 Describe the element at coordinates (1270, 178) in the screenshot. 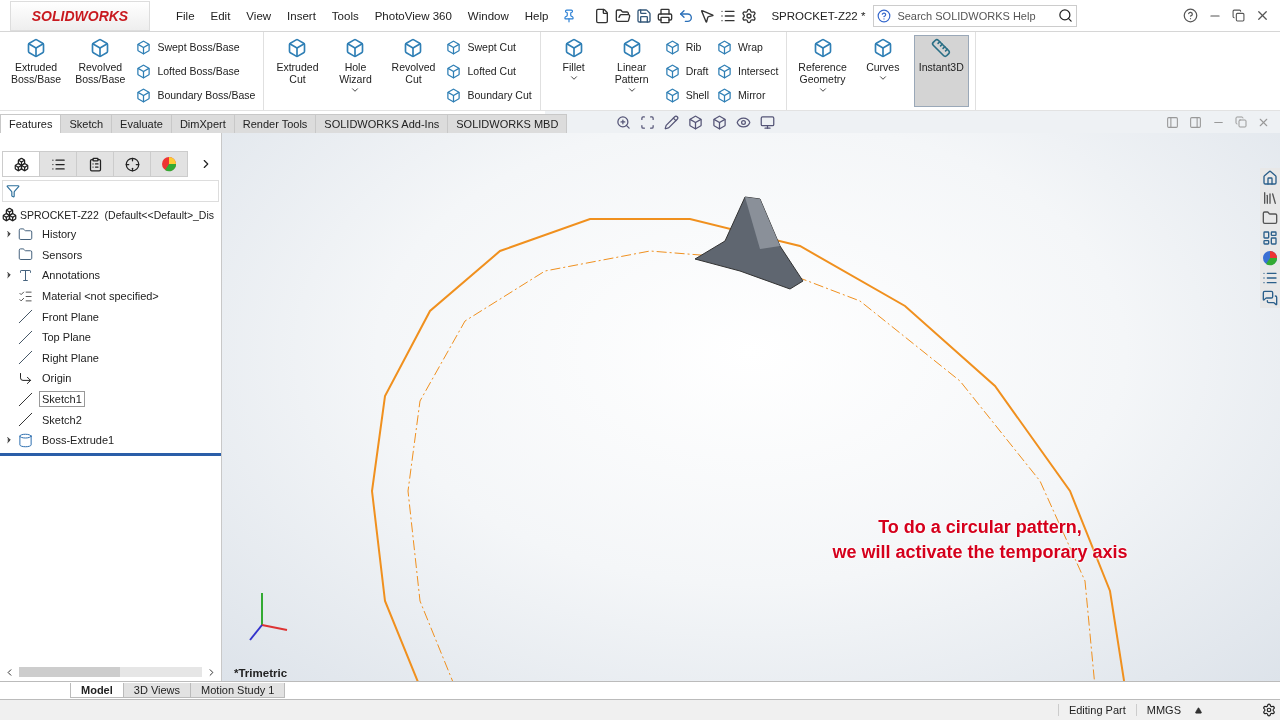

I see `home-icon` at that location.